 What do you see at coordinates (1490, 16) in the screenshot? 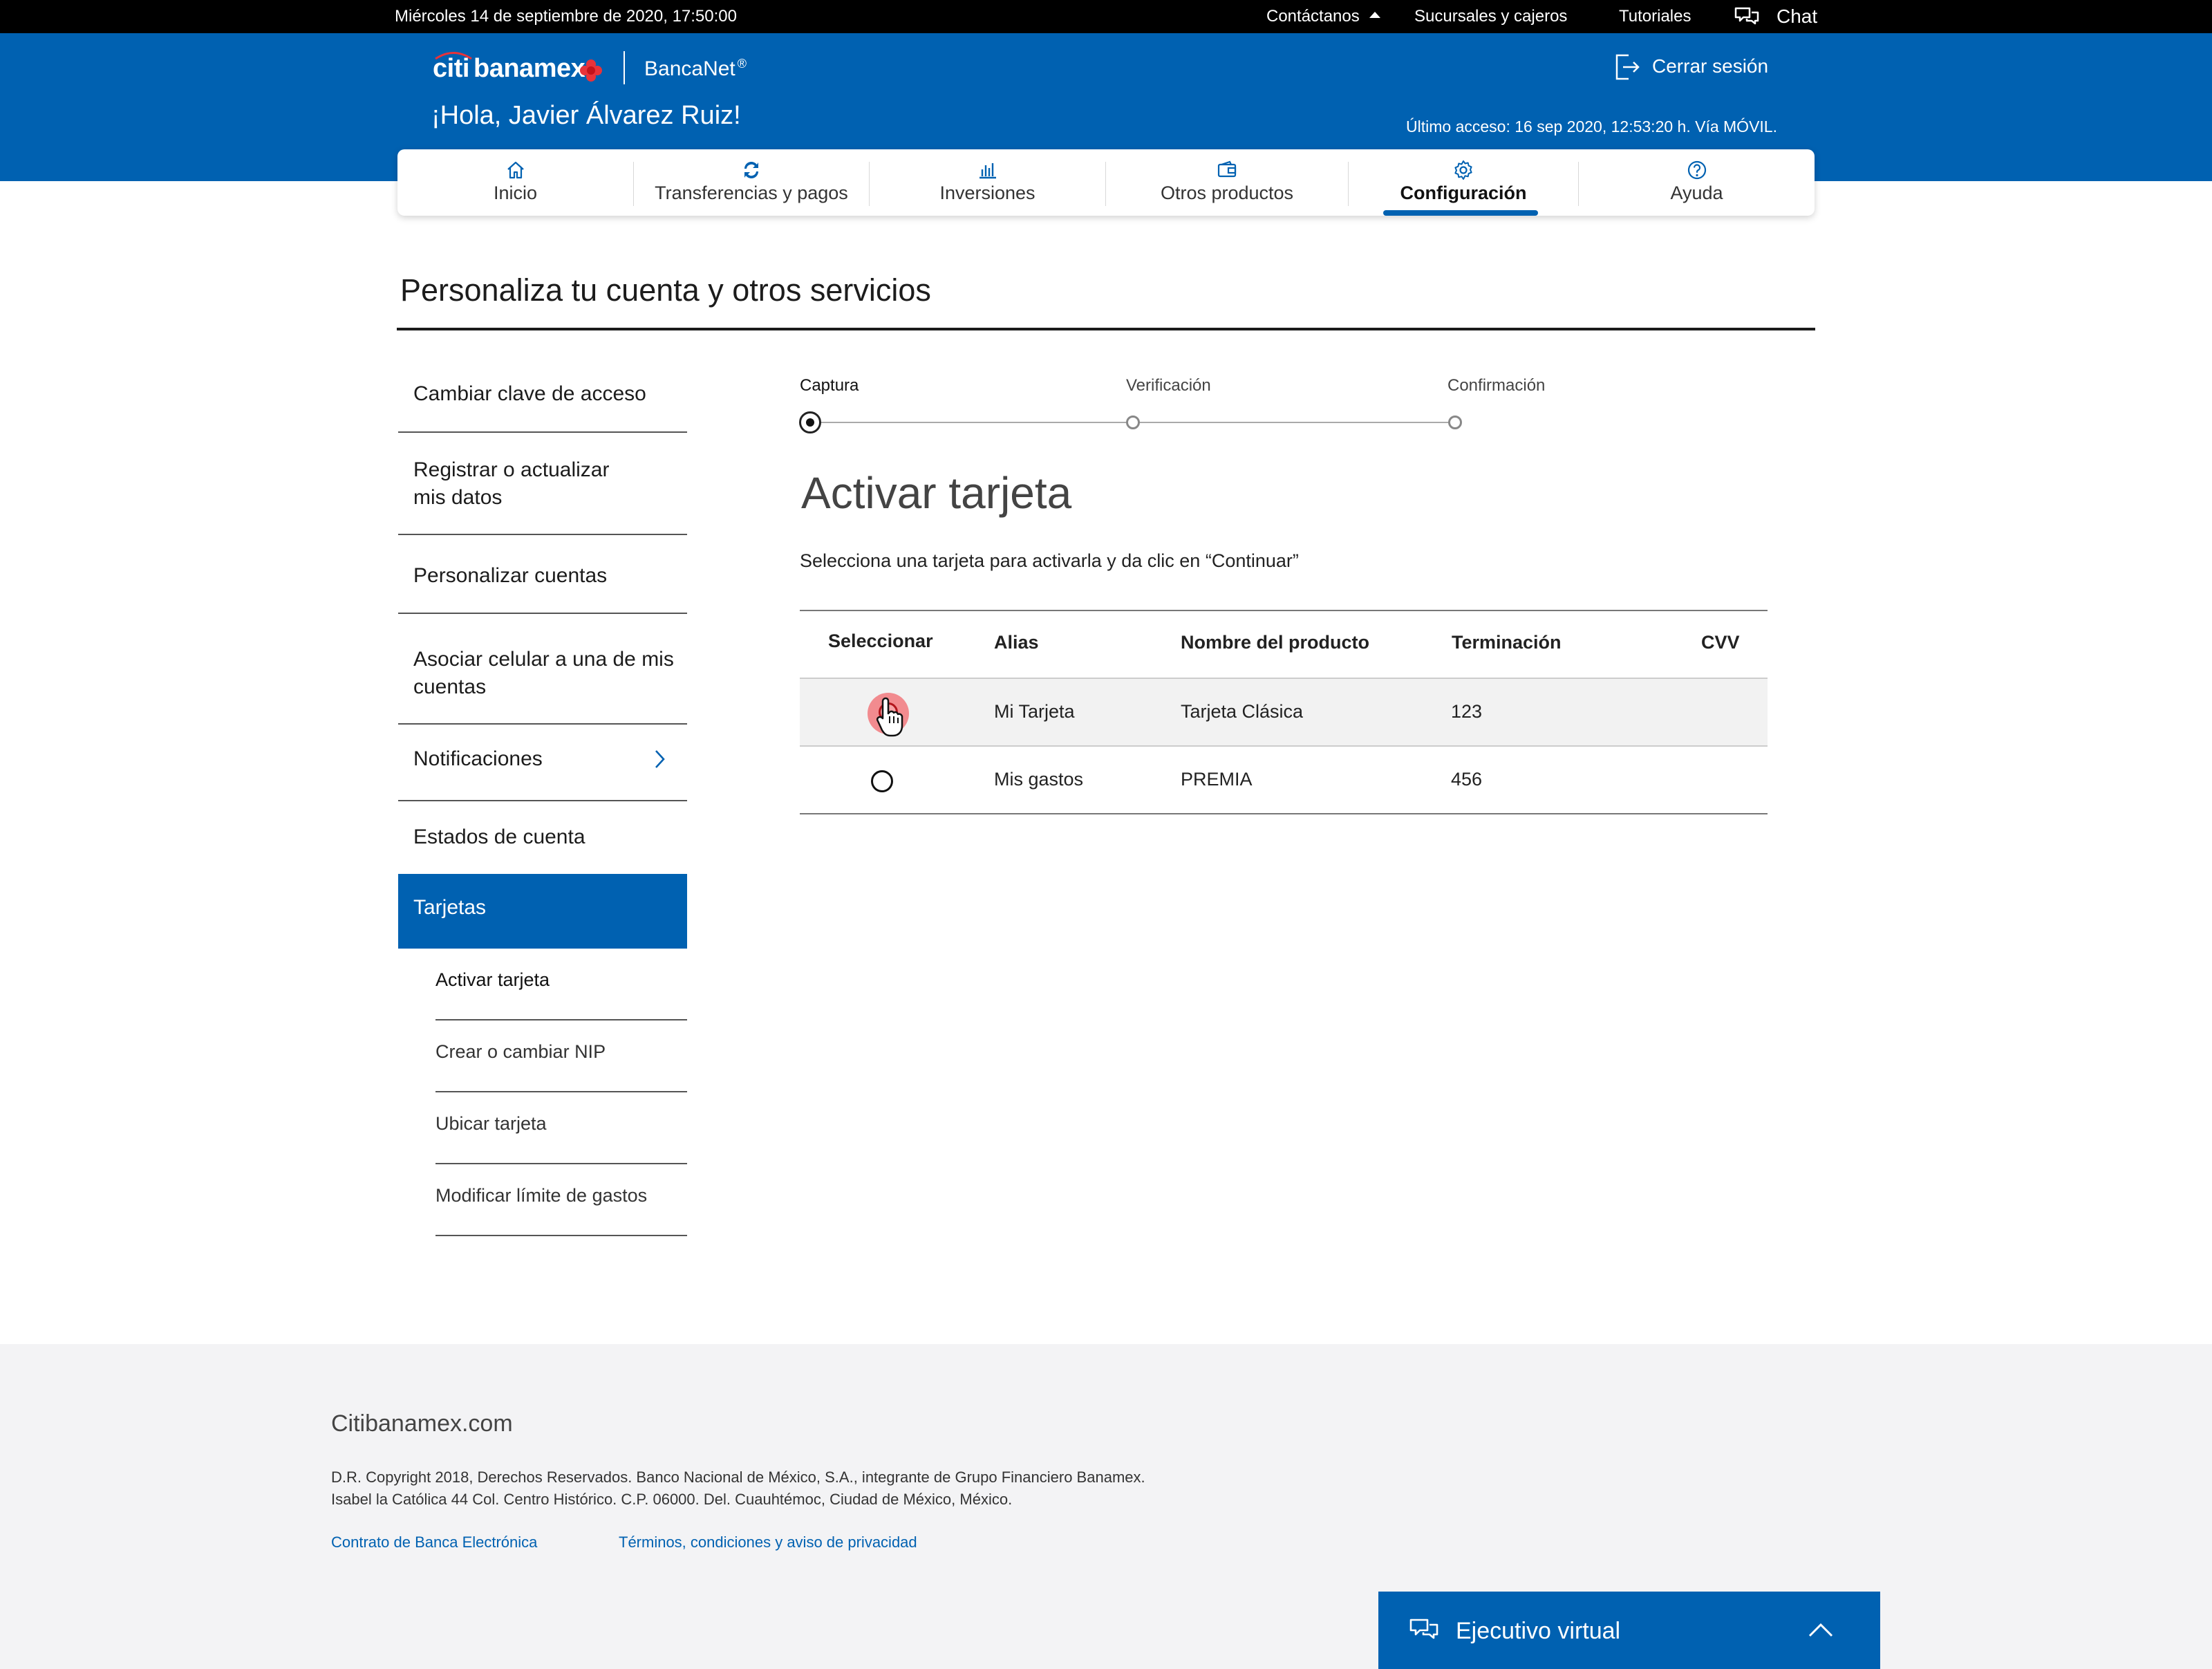
I see `branches-link: Sucursales y cajeros` at bounding box center [1490, 16].